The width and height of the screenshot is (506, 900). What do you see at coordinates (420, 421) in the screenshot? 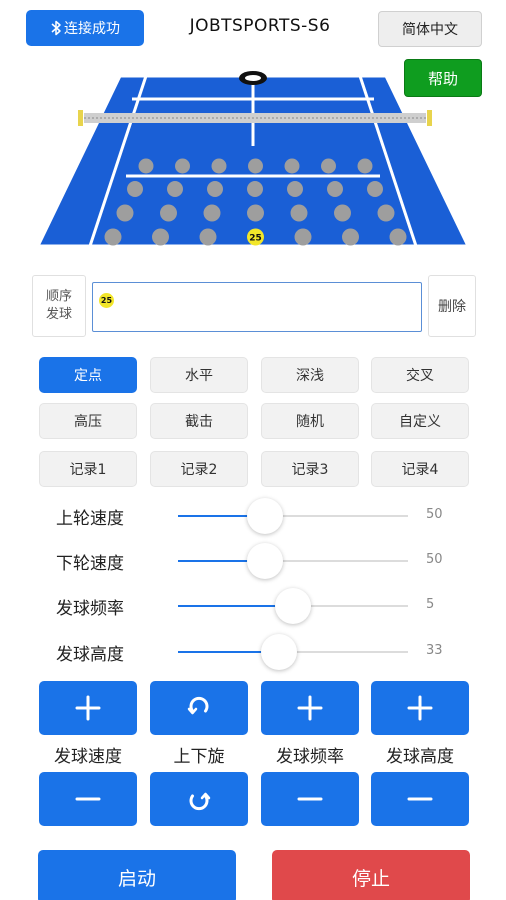
I see `mode-button-custom: 自定义` at bounding box center [420, 421].